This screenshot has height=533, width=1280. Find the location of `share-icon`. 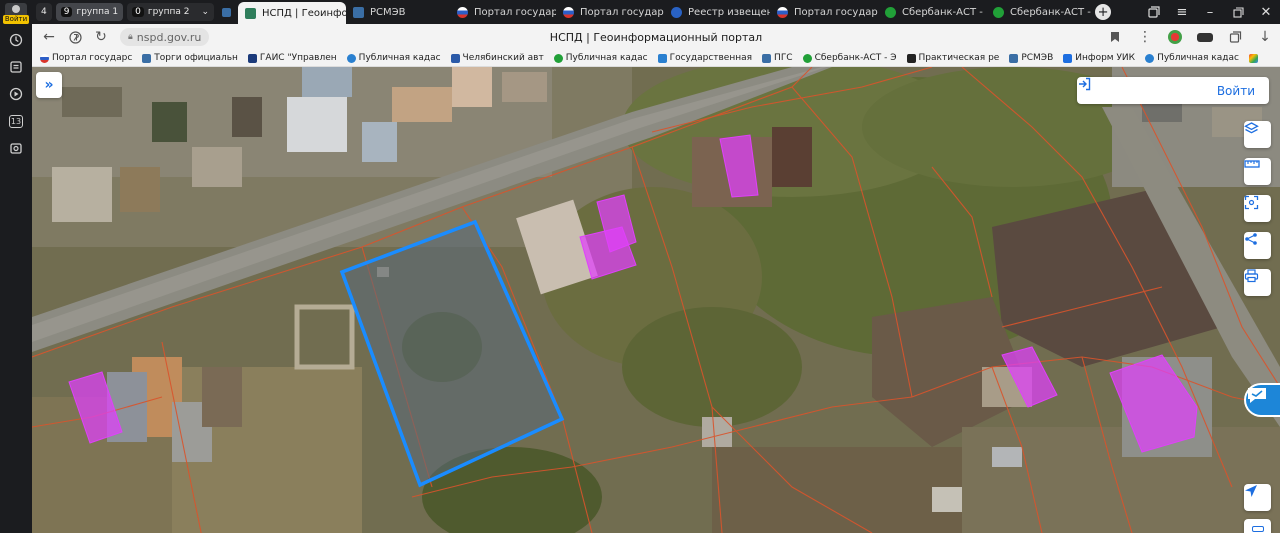

share-icon is located at coordinates (1251, 239).